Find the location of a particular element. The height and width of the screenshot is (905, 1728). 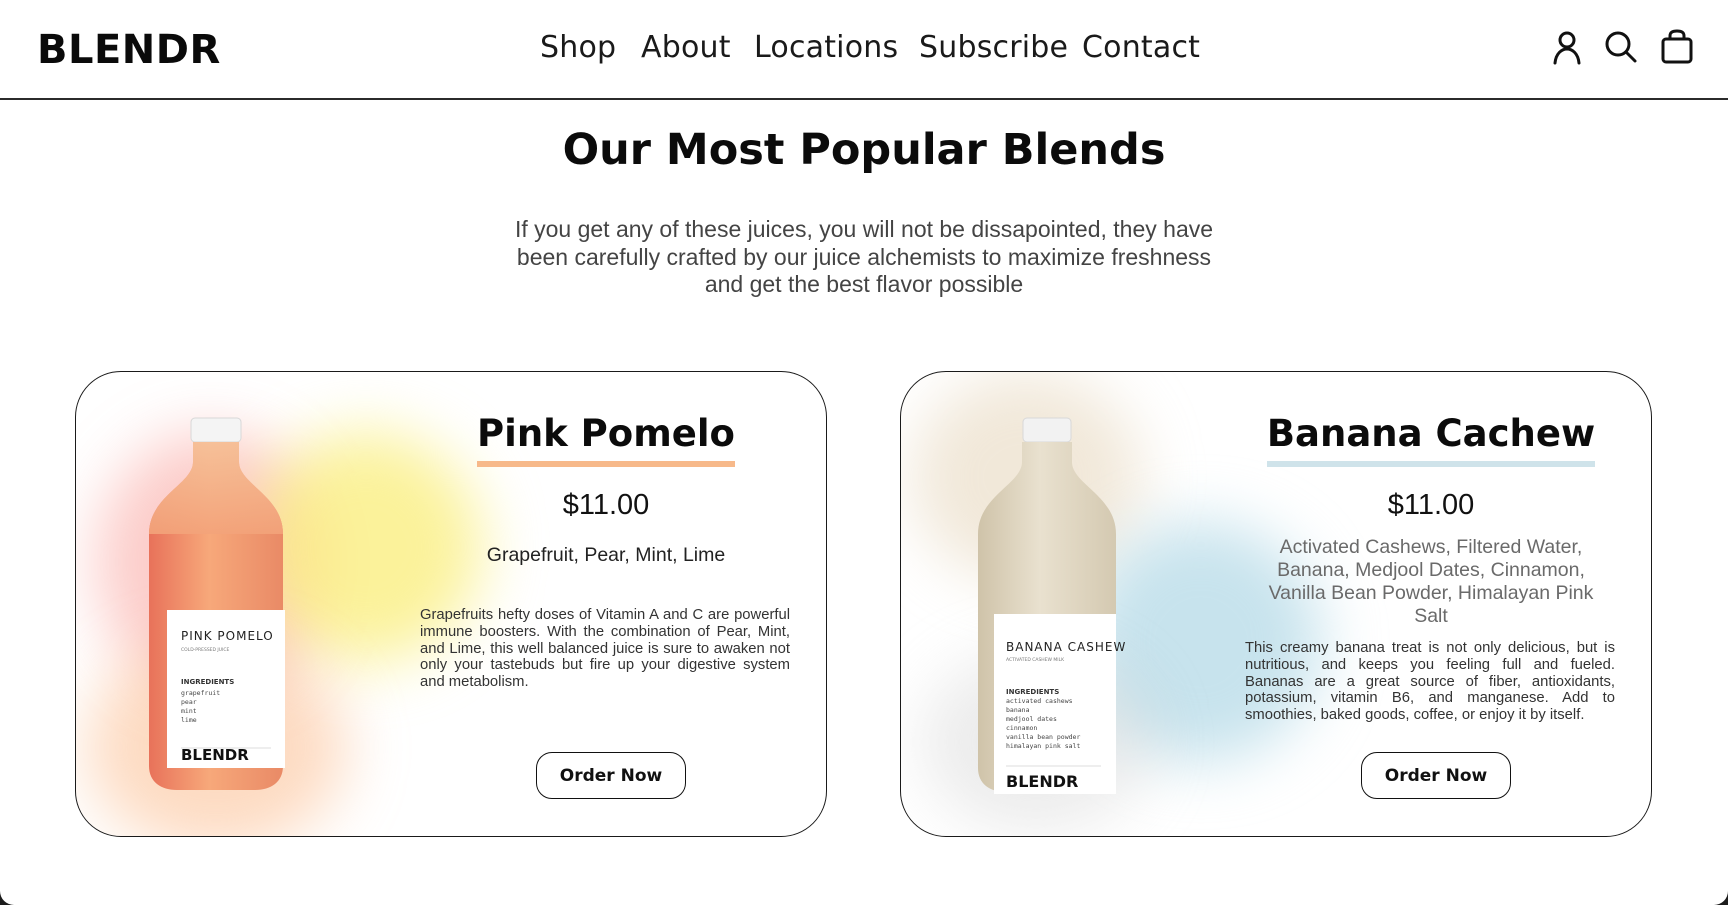

search-icon is located at coordinates (1621, 47).